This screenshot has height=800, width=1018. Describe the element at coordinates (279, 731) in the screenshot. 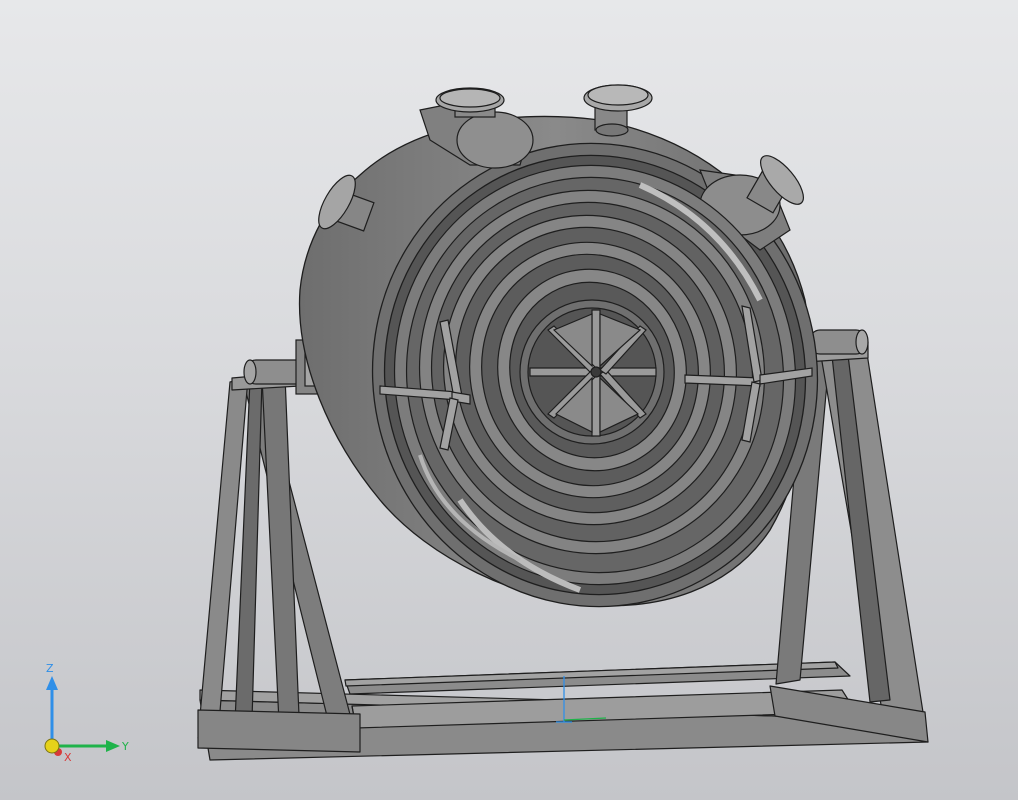

I see `left-aframe-base` at that location.